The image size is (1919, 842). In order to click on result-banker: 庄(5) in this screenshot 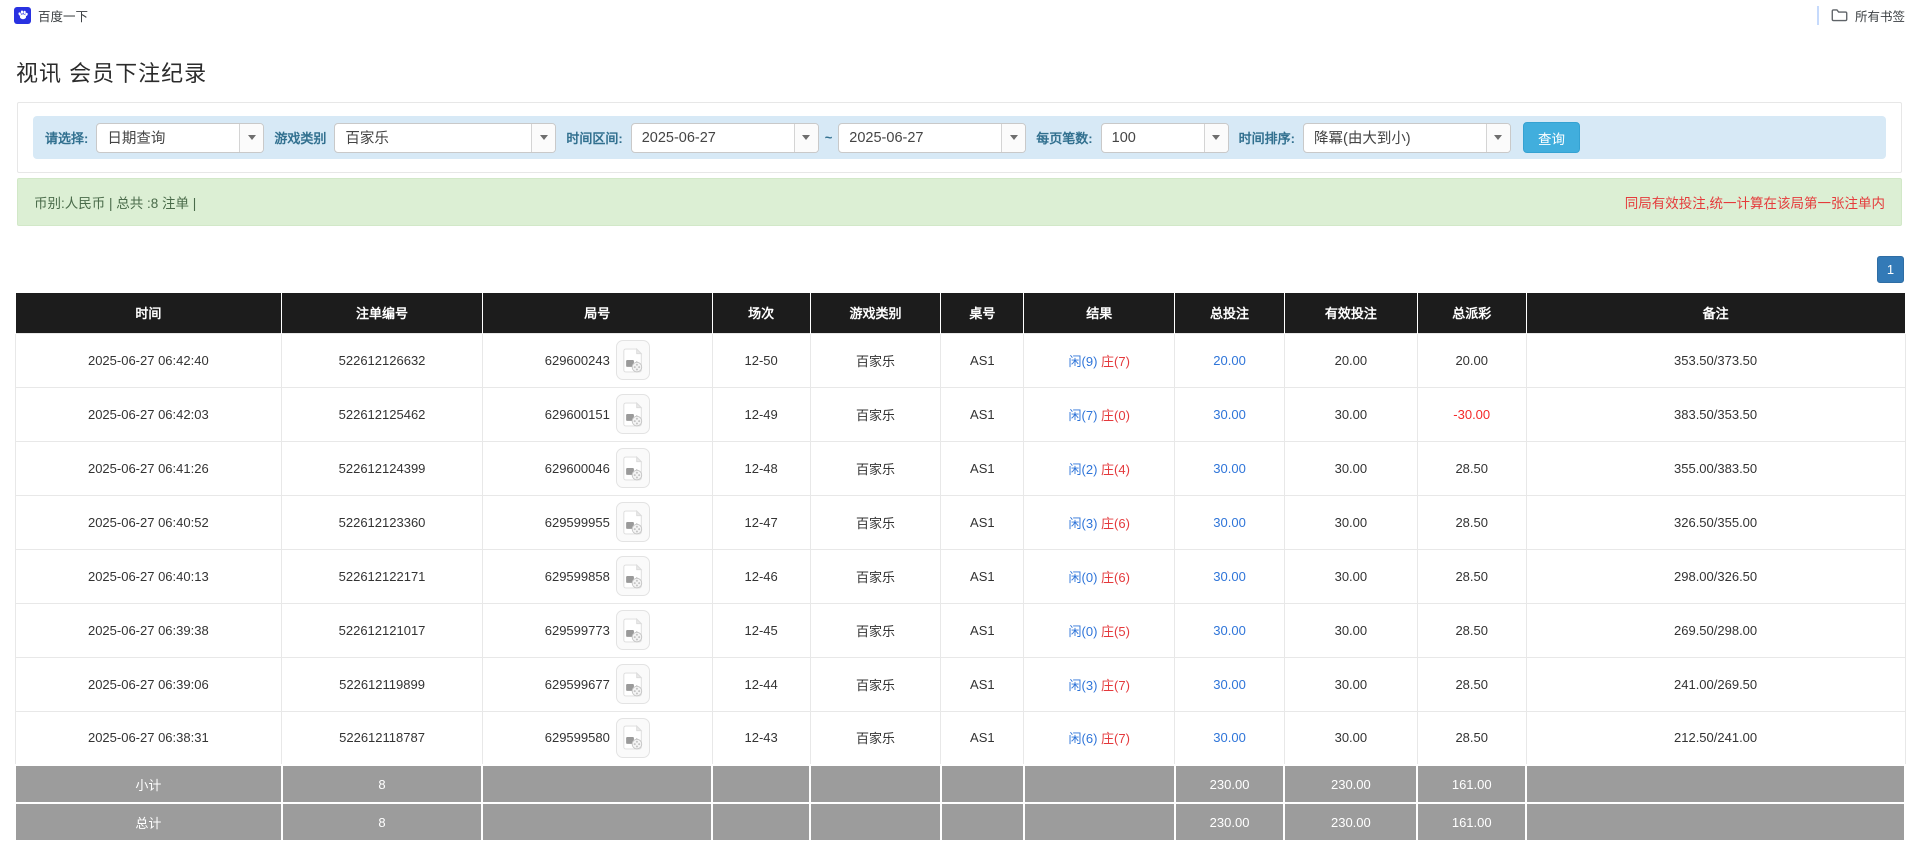, I will do `click(1115, 631)`.